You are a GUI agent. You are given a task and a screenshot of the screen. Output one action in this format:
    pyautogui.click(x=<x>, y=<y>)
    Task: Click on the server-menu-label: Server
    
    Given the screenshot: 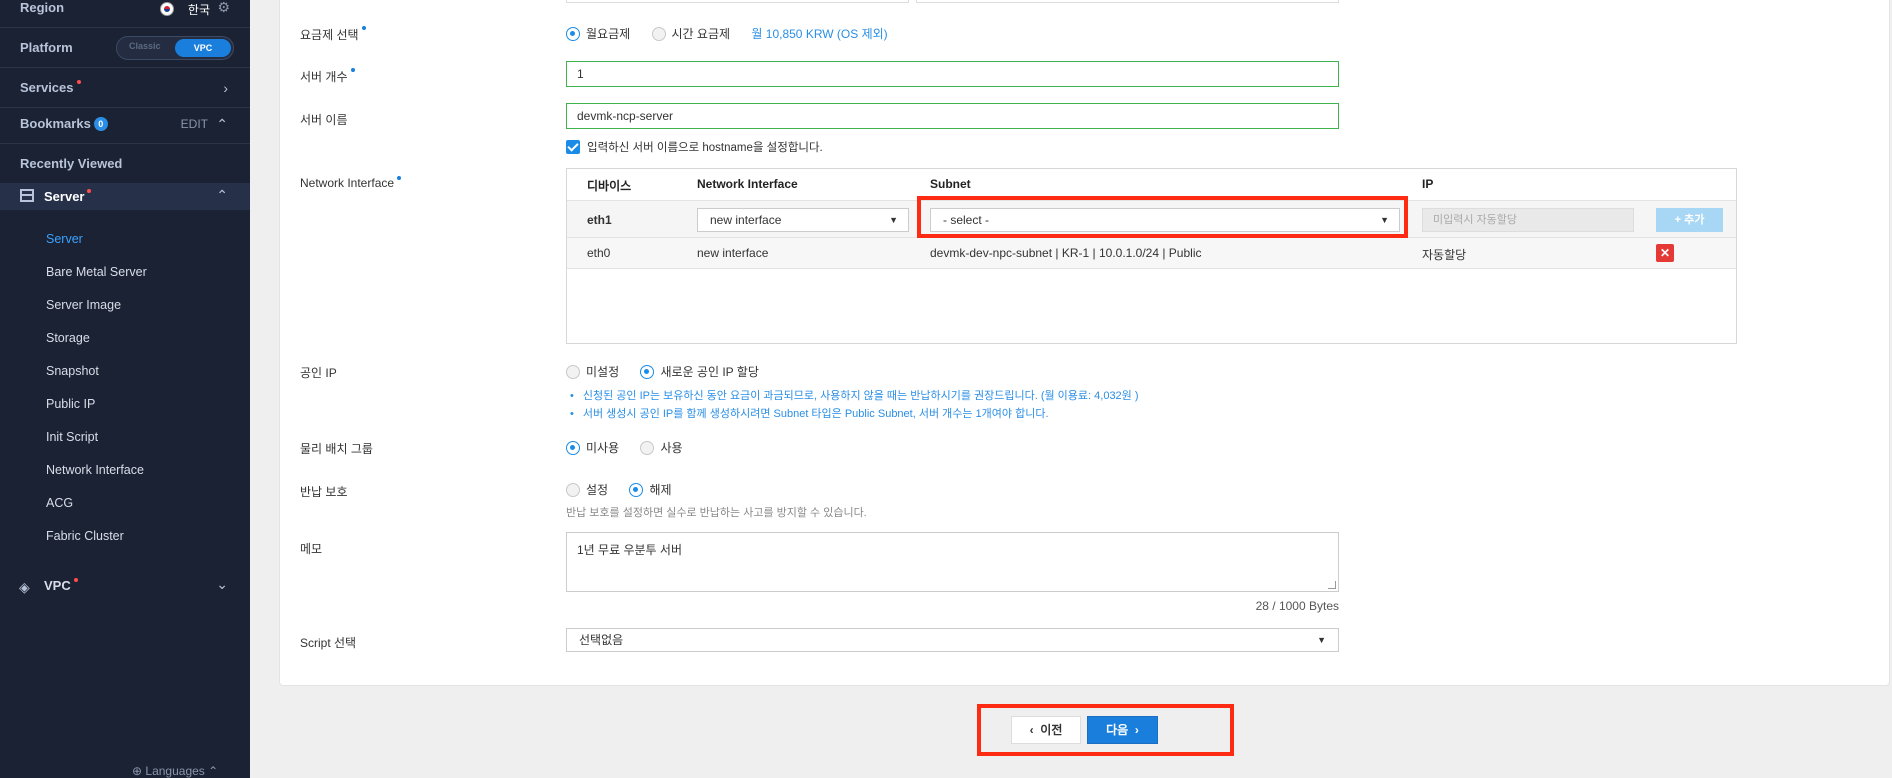 What is the action you would take?
    pyautogui.click(x=64, y=196)
    